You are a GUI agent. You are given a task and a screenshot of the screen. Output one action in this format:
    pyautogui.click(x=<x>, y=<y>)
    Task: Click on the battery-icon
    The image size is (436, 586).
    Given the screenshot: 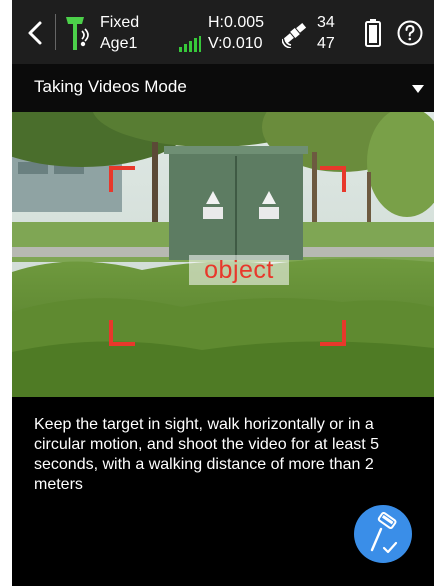 What is the action you would take?
    pyautogui.click(x=373, y=33)
    